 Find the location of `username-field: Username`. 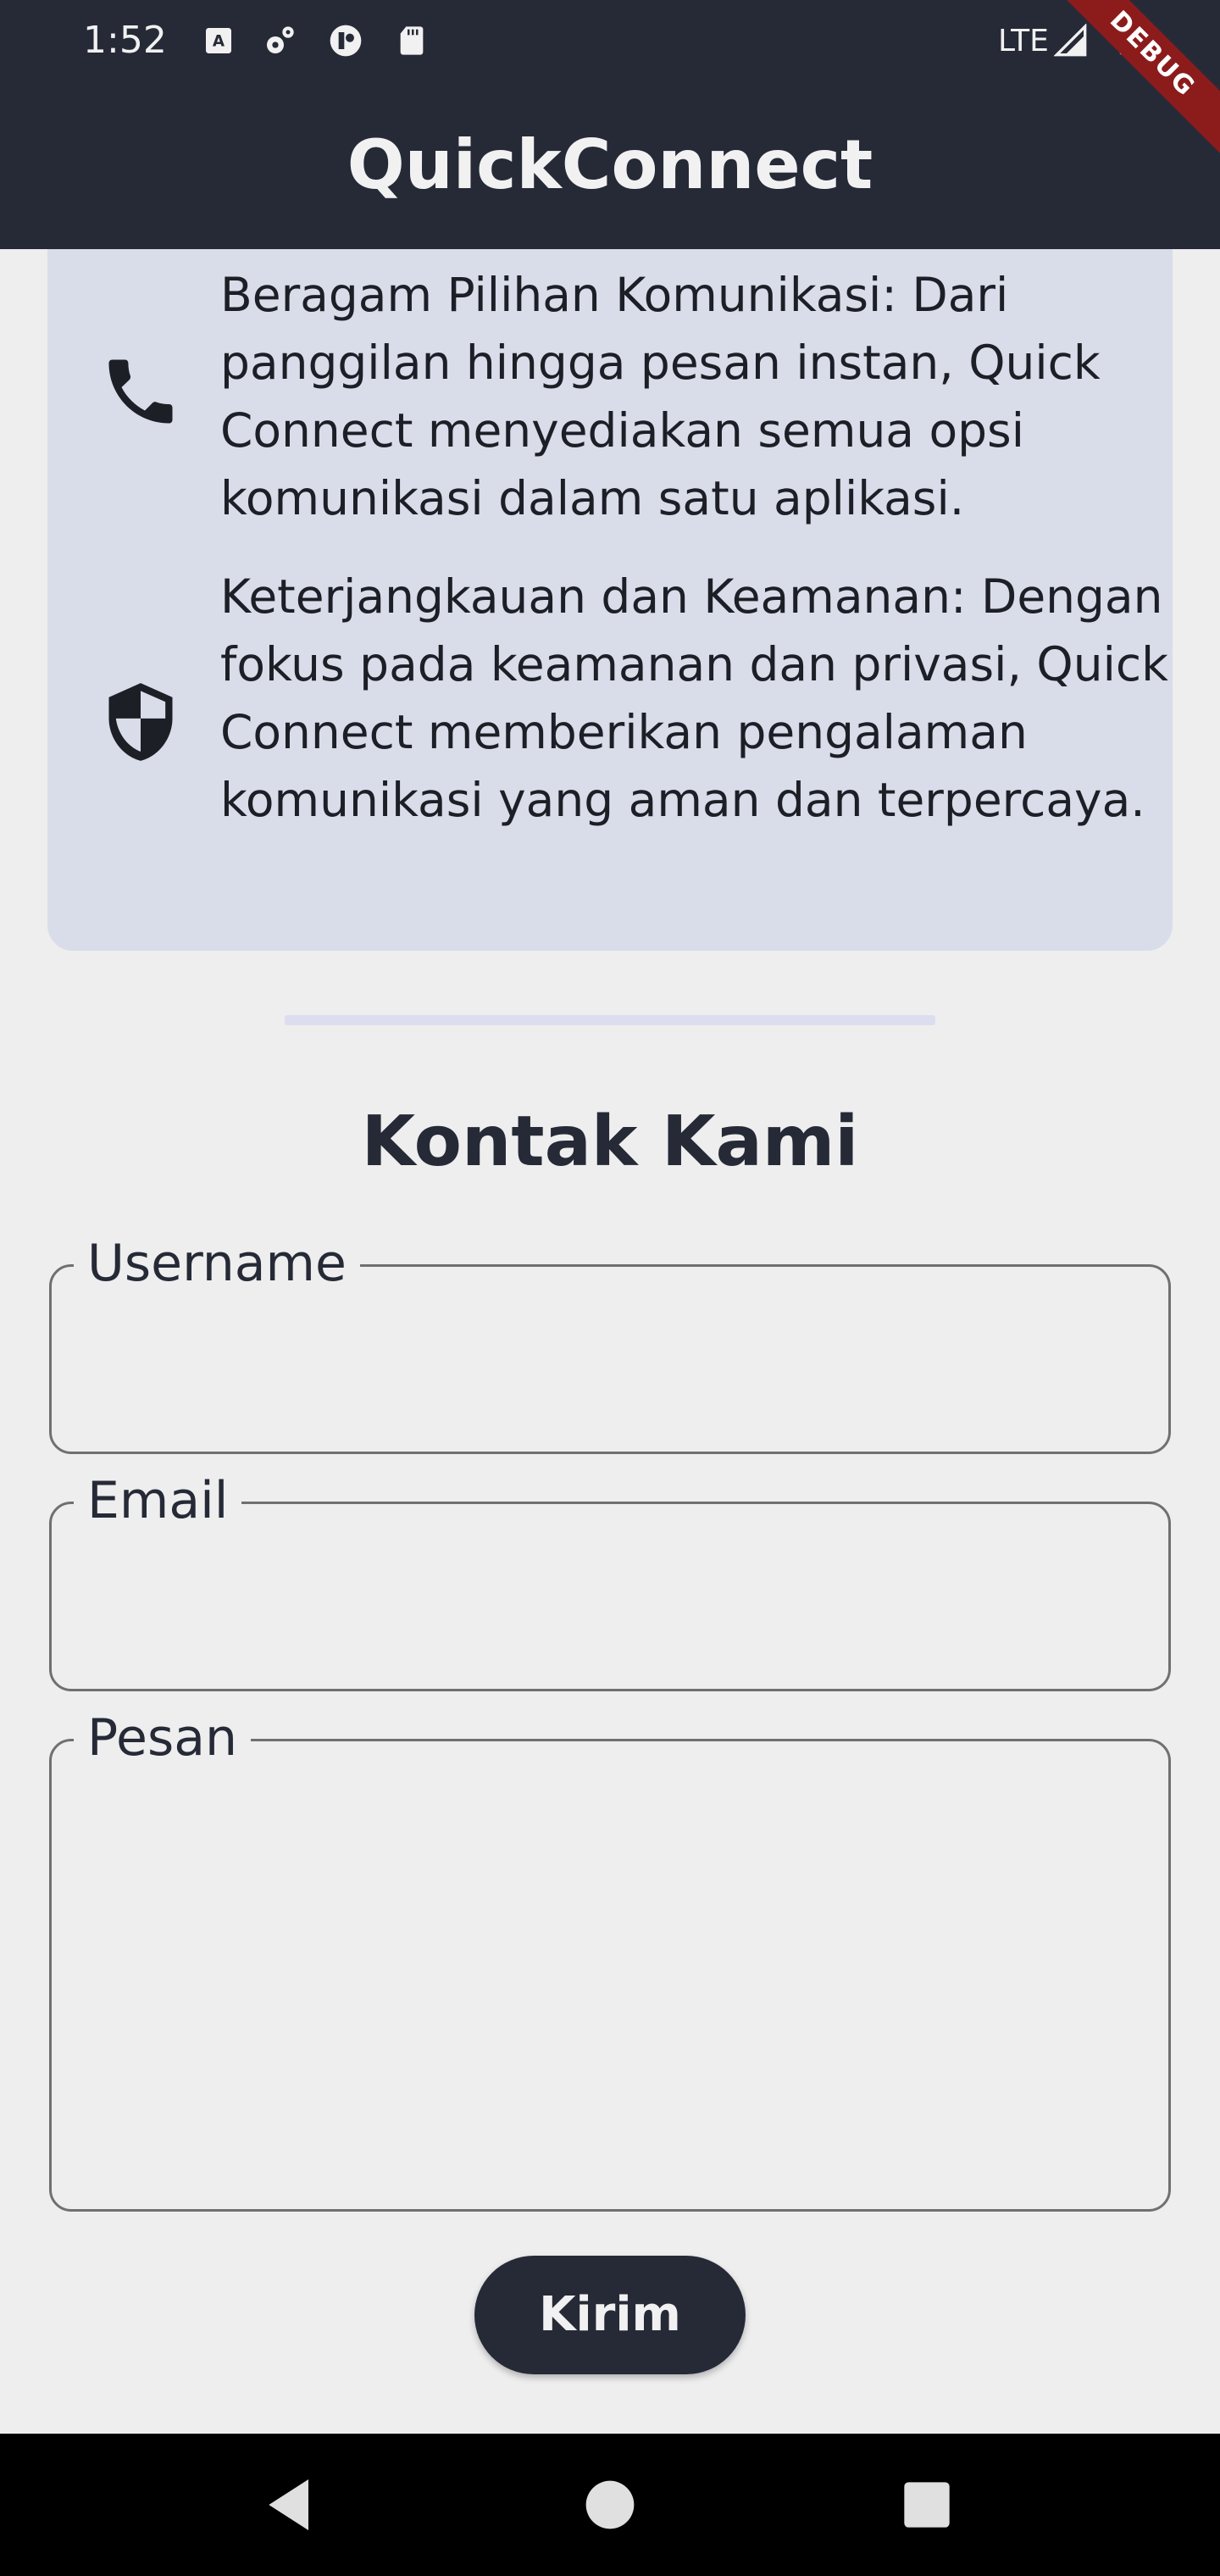

username-field: Username is located at coordinates (610, 1343).